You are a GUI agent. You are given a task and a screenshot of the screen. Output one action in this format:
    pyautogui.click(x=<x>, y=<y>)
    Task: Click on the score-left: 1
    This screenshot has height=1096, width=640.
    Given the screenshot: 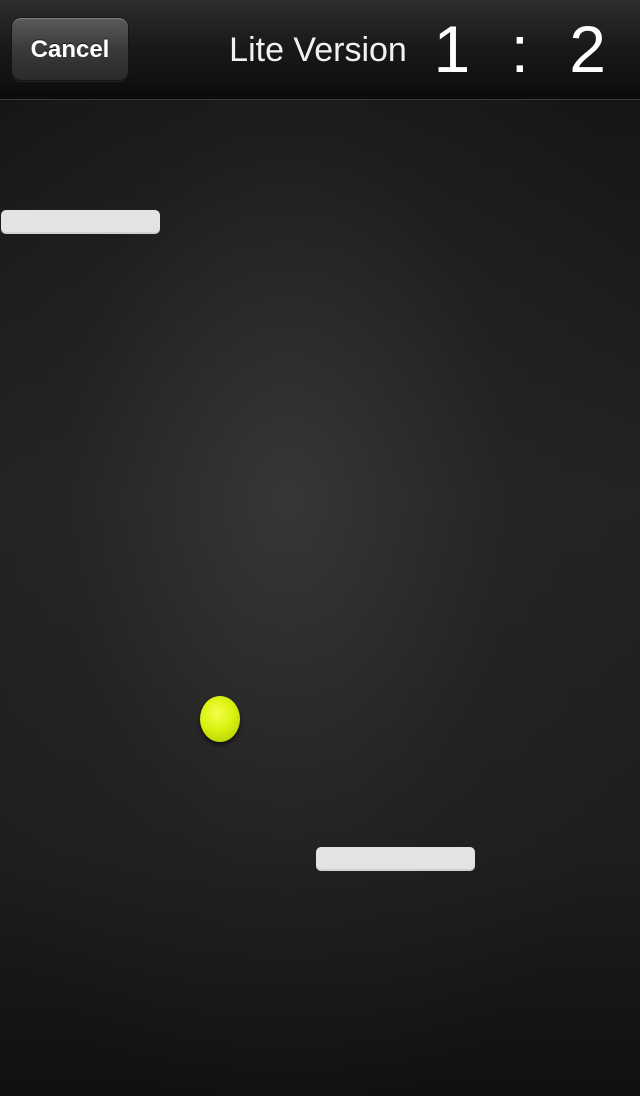 What is the action you would take?
    pyautogui.click(x=452, y=49)
    